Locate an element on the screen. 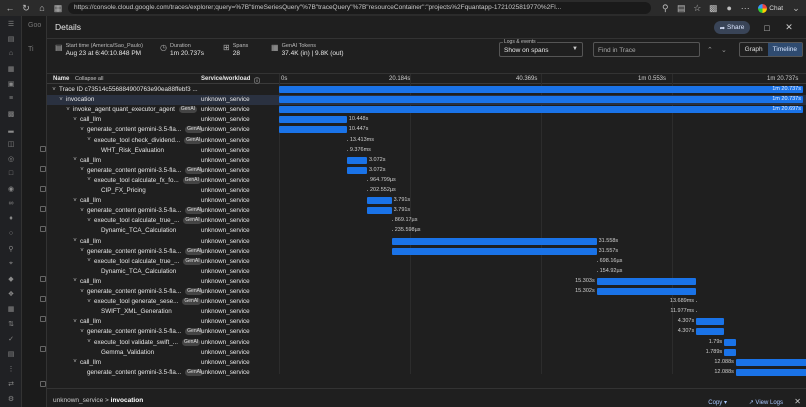  span-row: ˅ call_llm unknown_service 3.072s is located at coordinates (426, 161).